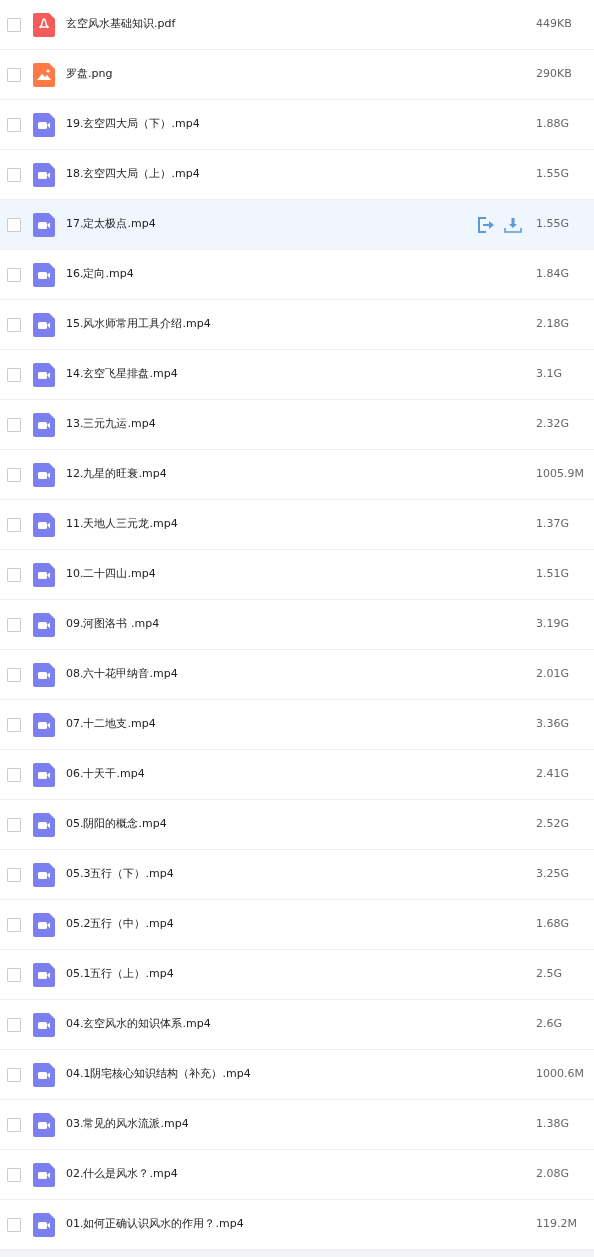  I want to click on file-size: 2.52G, so click(553, 824).